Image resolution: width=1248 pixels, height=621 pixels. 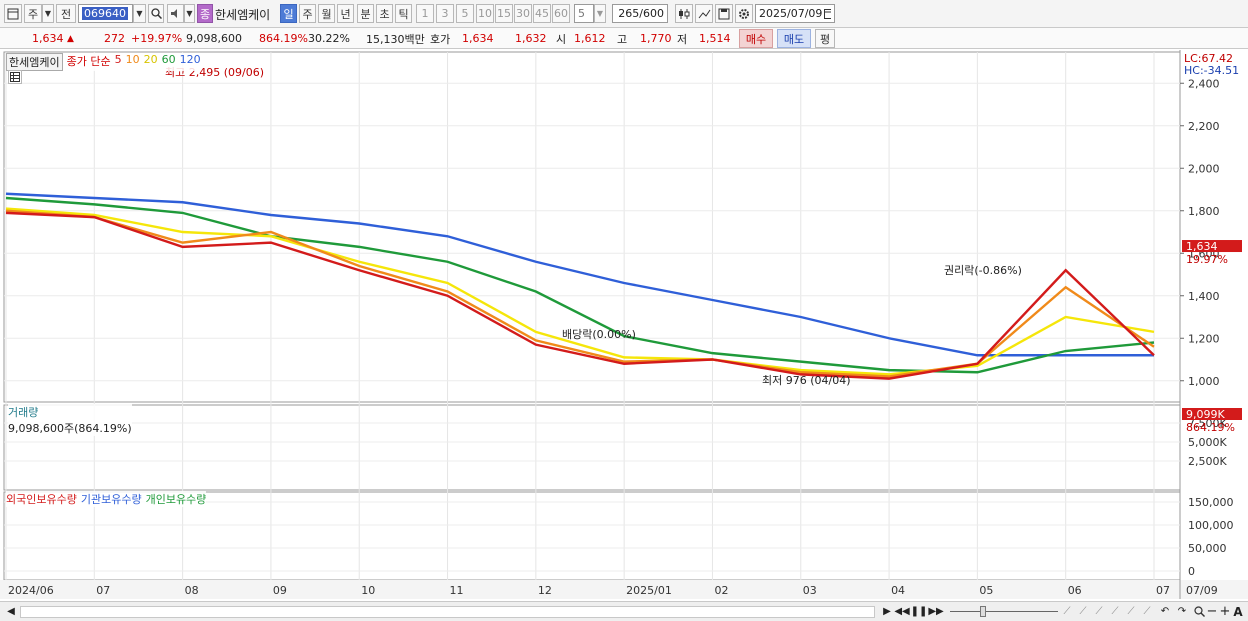 I want to click on zoom-search-icon, so click(x=1199, y=611).